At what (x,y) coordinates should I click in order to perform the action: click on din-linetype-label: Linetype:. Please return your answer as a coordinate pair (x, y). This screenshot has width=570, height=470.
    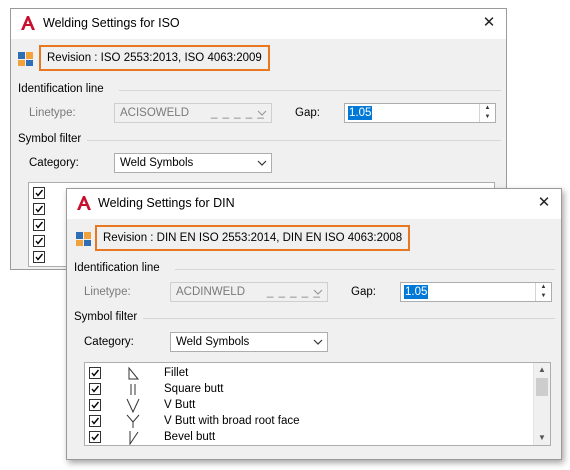
    Looking at the image, I should click on (107, 292).